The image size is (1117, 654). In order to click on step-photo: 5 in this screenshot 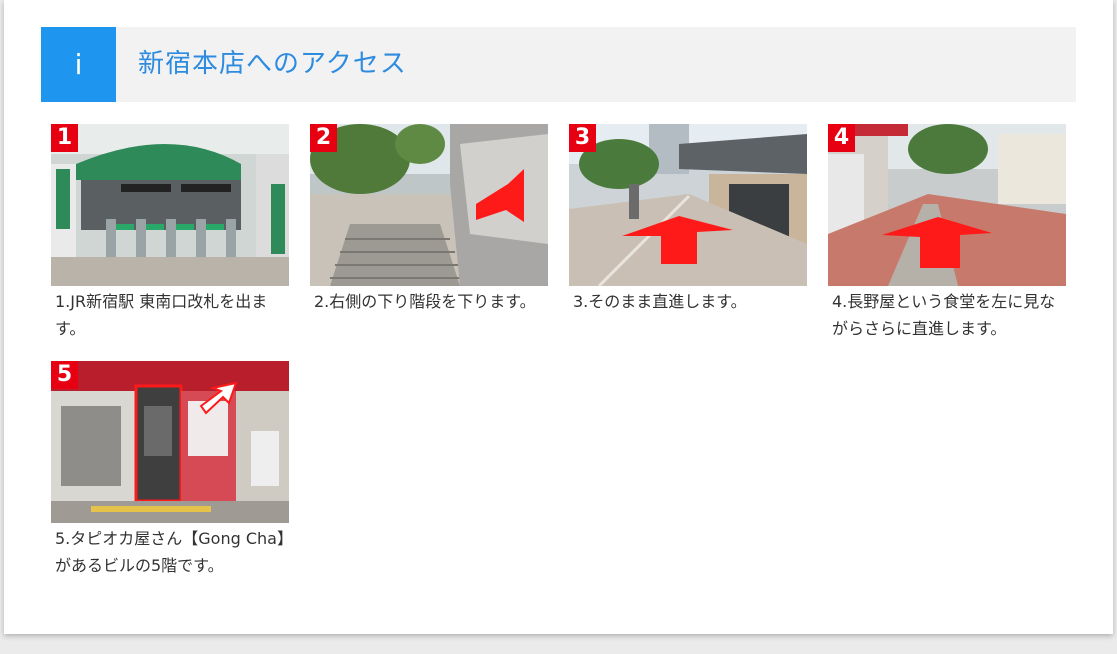, I will do `click(170, 442)`.